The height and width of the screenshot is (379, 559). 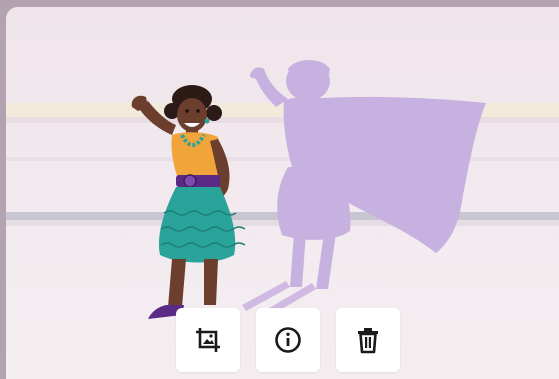 I want to click on info-icon, so click(x=288, y=340).